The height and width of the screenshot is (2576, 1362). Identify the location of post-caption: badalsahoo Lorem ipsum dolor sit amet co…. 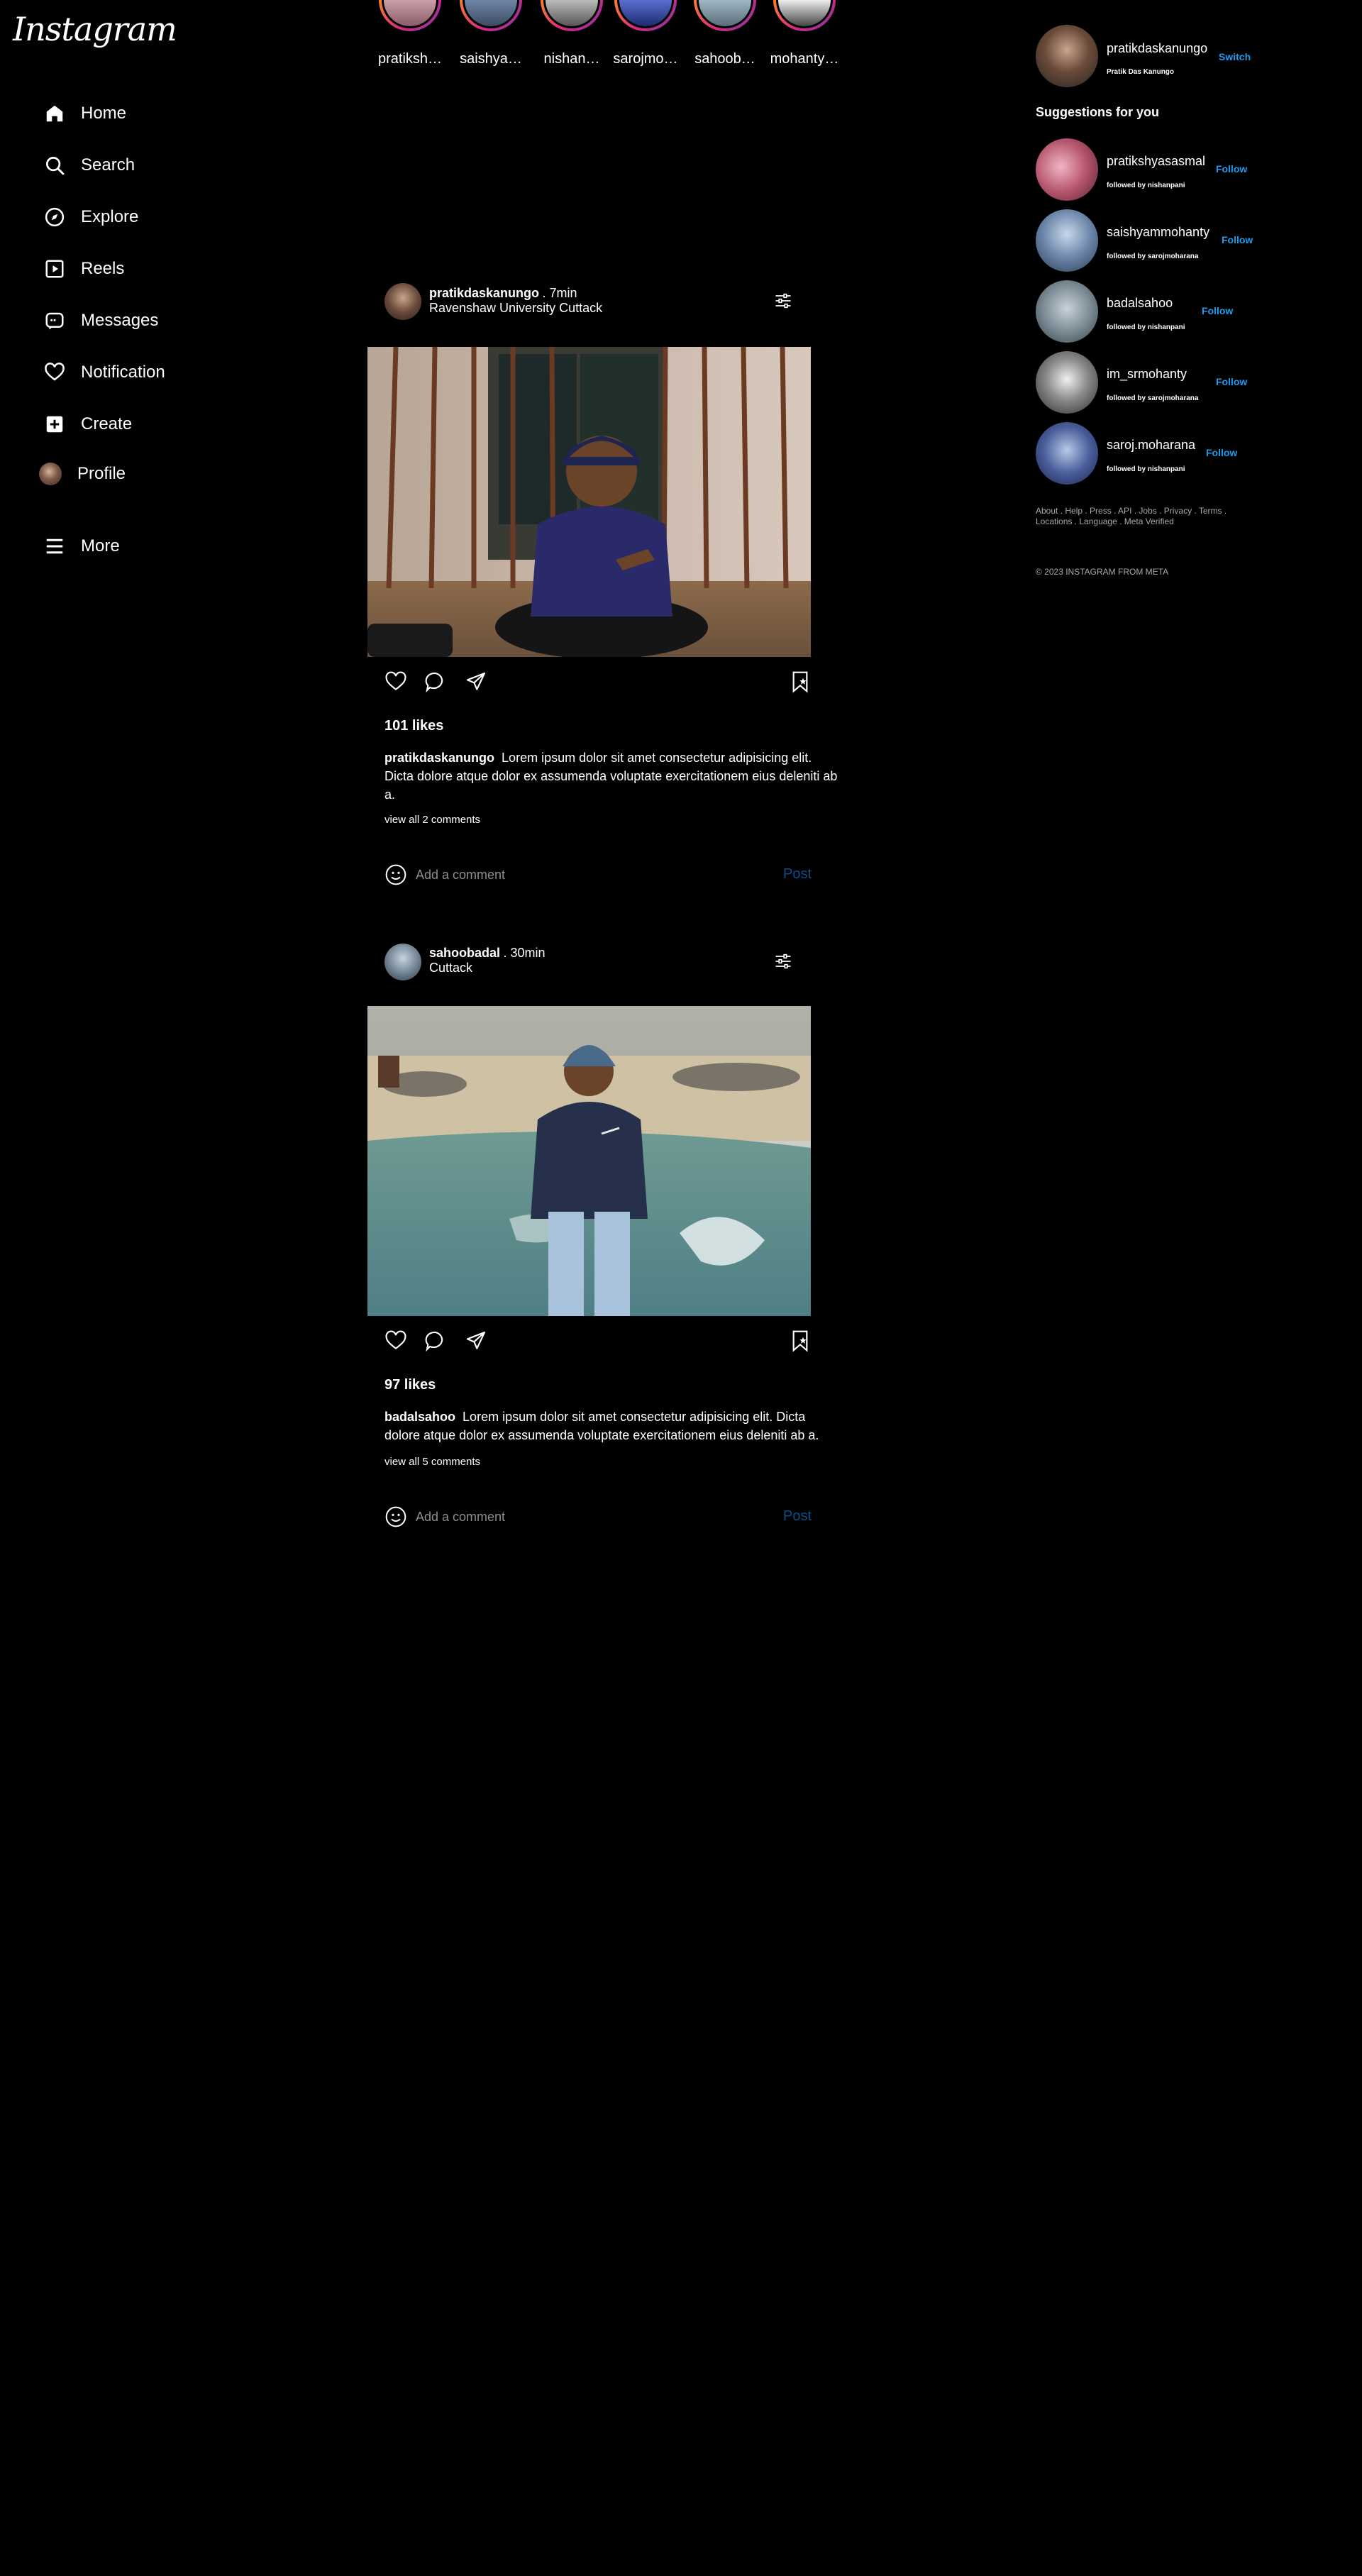
(611, 1426).